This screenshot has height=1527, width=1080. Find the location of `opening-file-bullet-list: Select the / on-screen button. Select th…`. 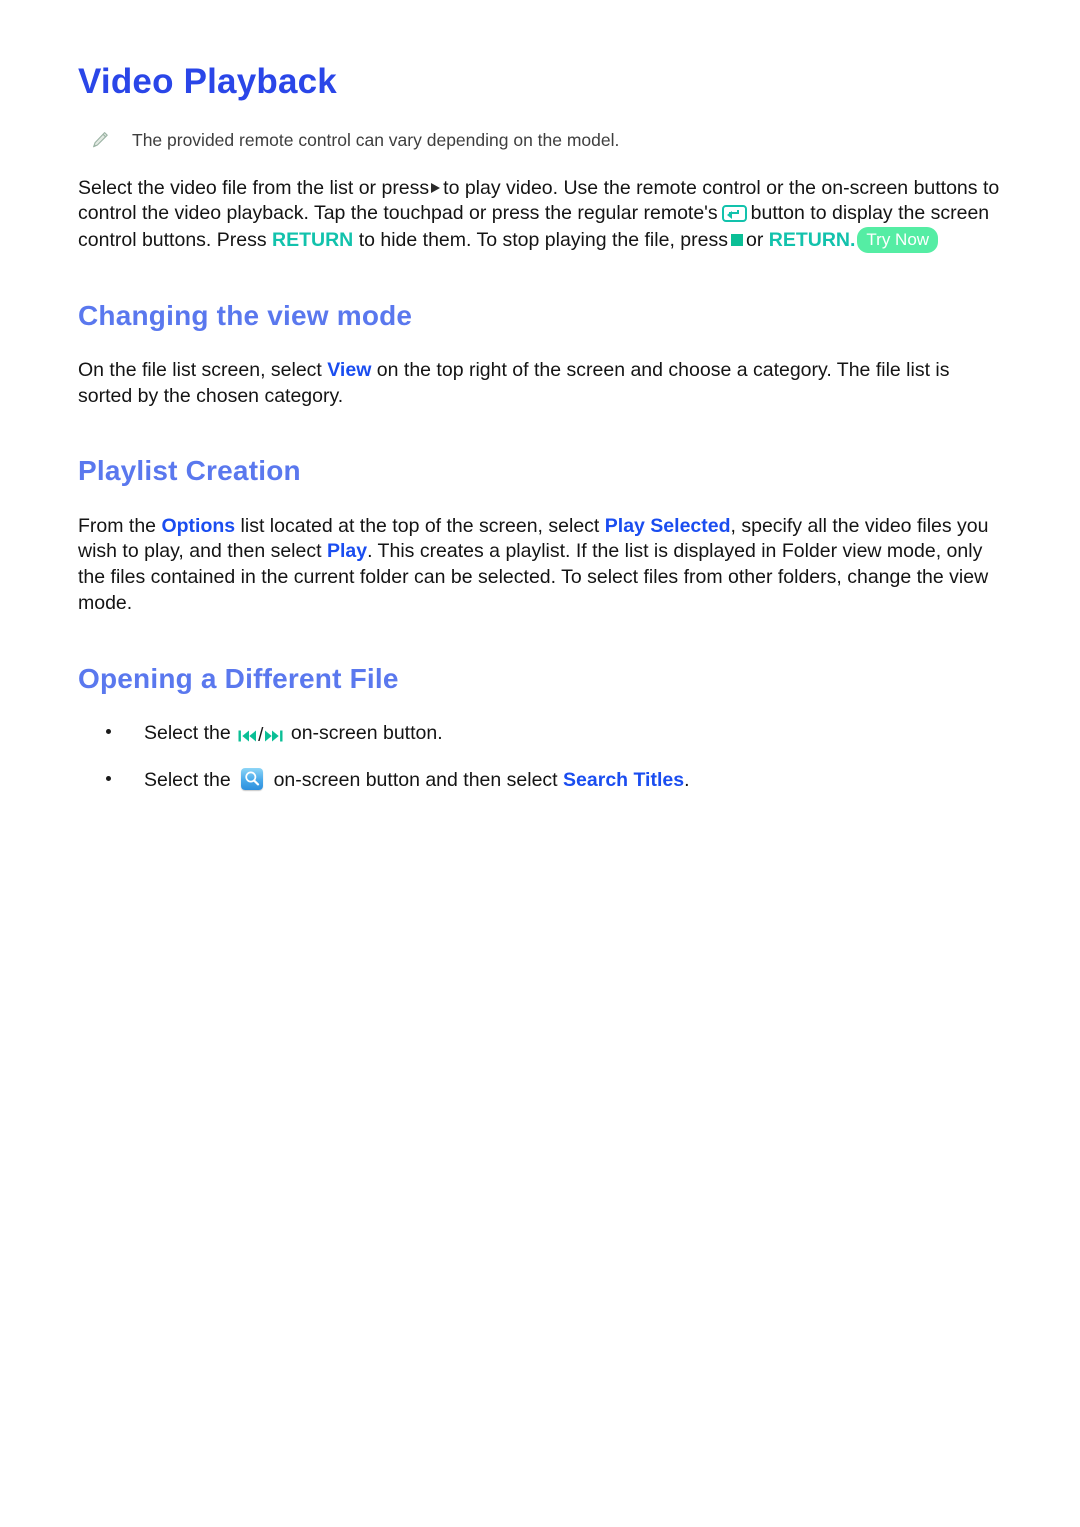

opening-file-bullet-list: Select the / on-screen button. Select th… is located at coordinates (540, 757).